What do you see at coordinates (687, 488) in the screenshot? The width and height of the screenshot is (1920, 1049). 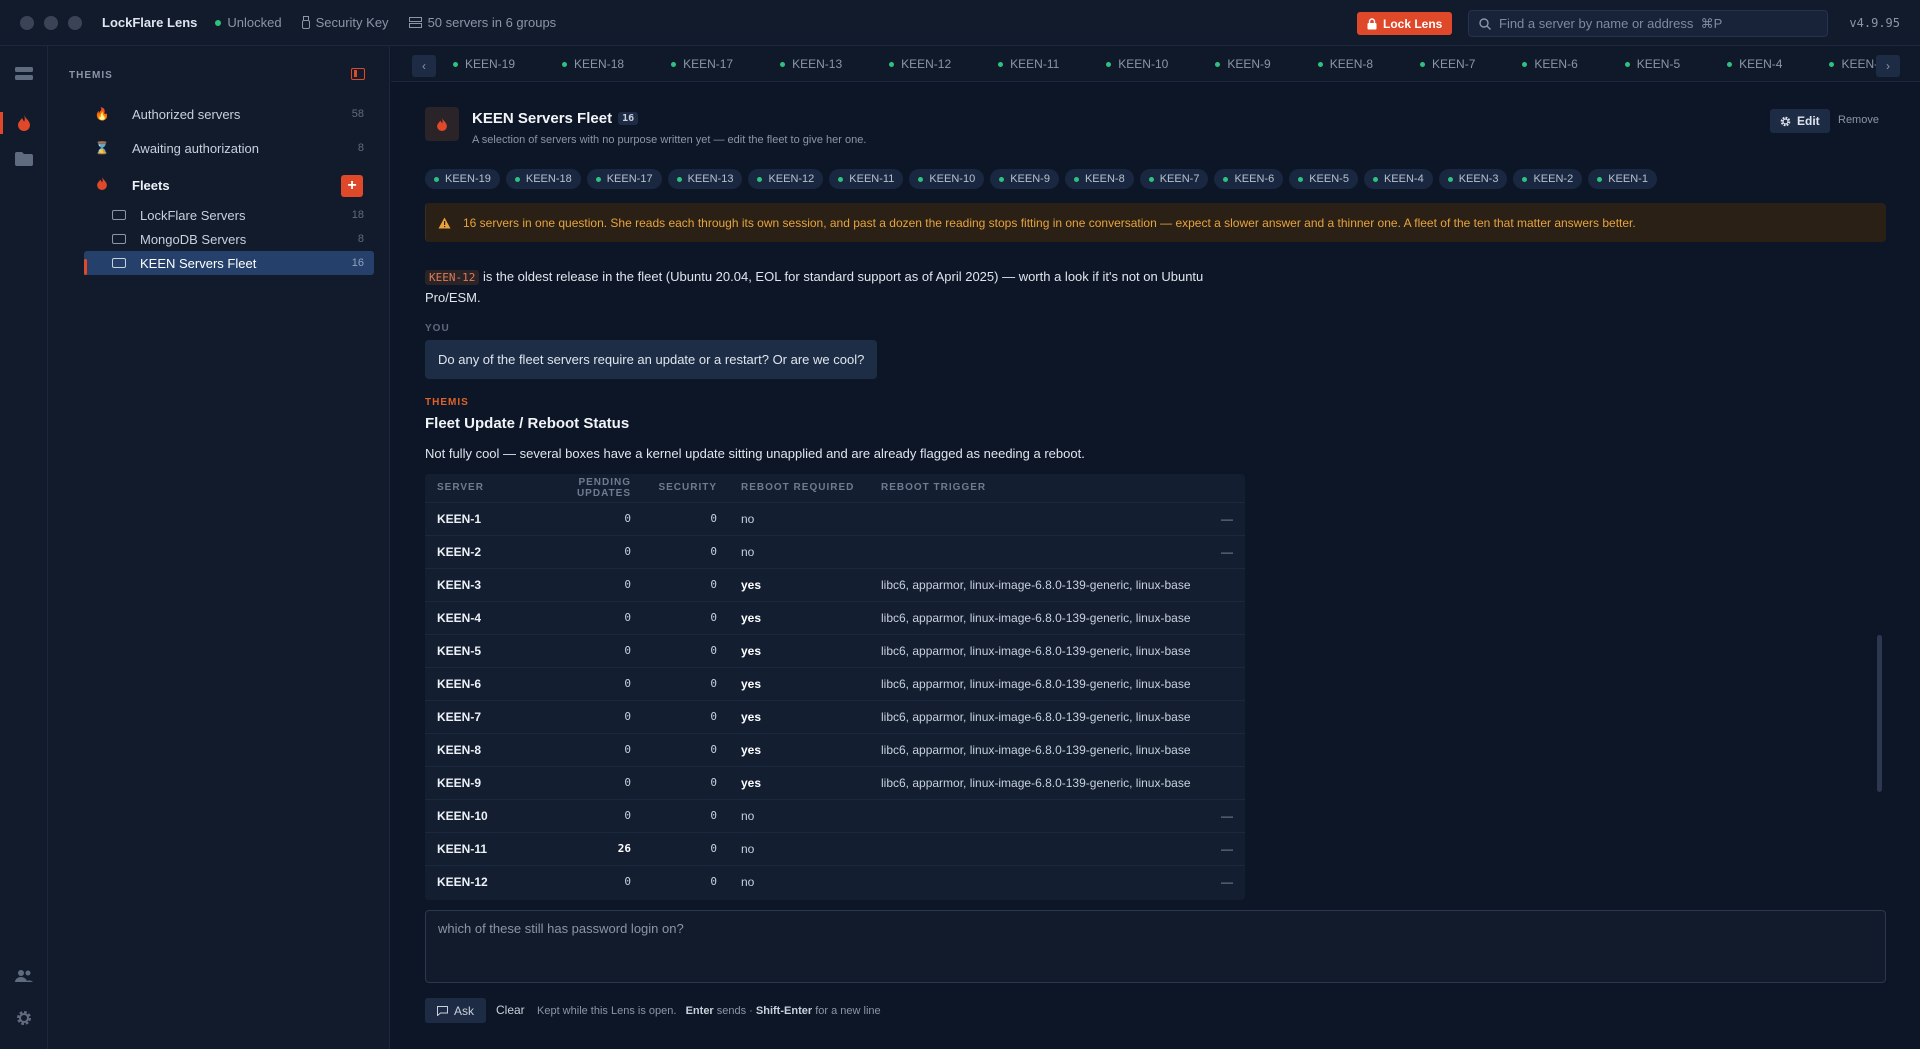 I see `column-header: SECURITY` at bounding box center [687, 488].